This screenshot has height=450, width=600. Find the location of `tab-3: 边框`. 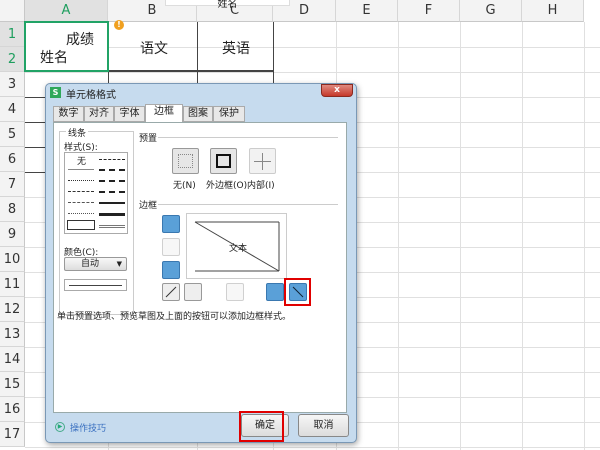

tab-3: 边框 is located at coordinates (164, 113).